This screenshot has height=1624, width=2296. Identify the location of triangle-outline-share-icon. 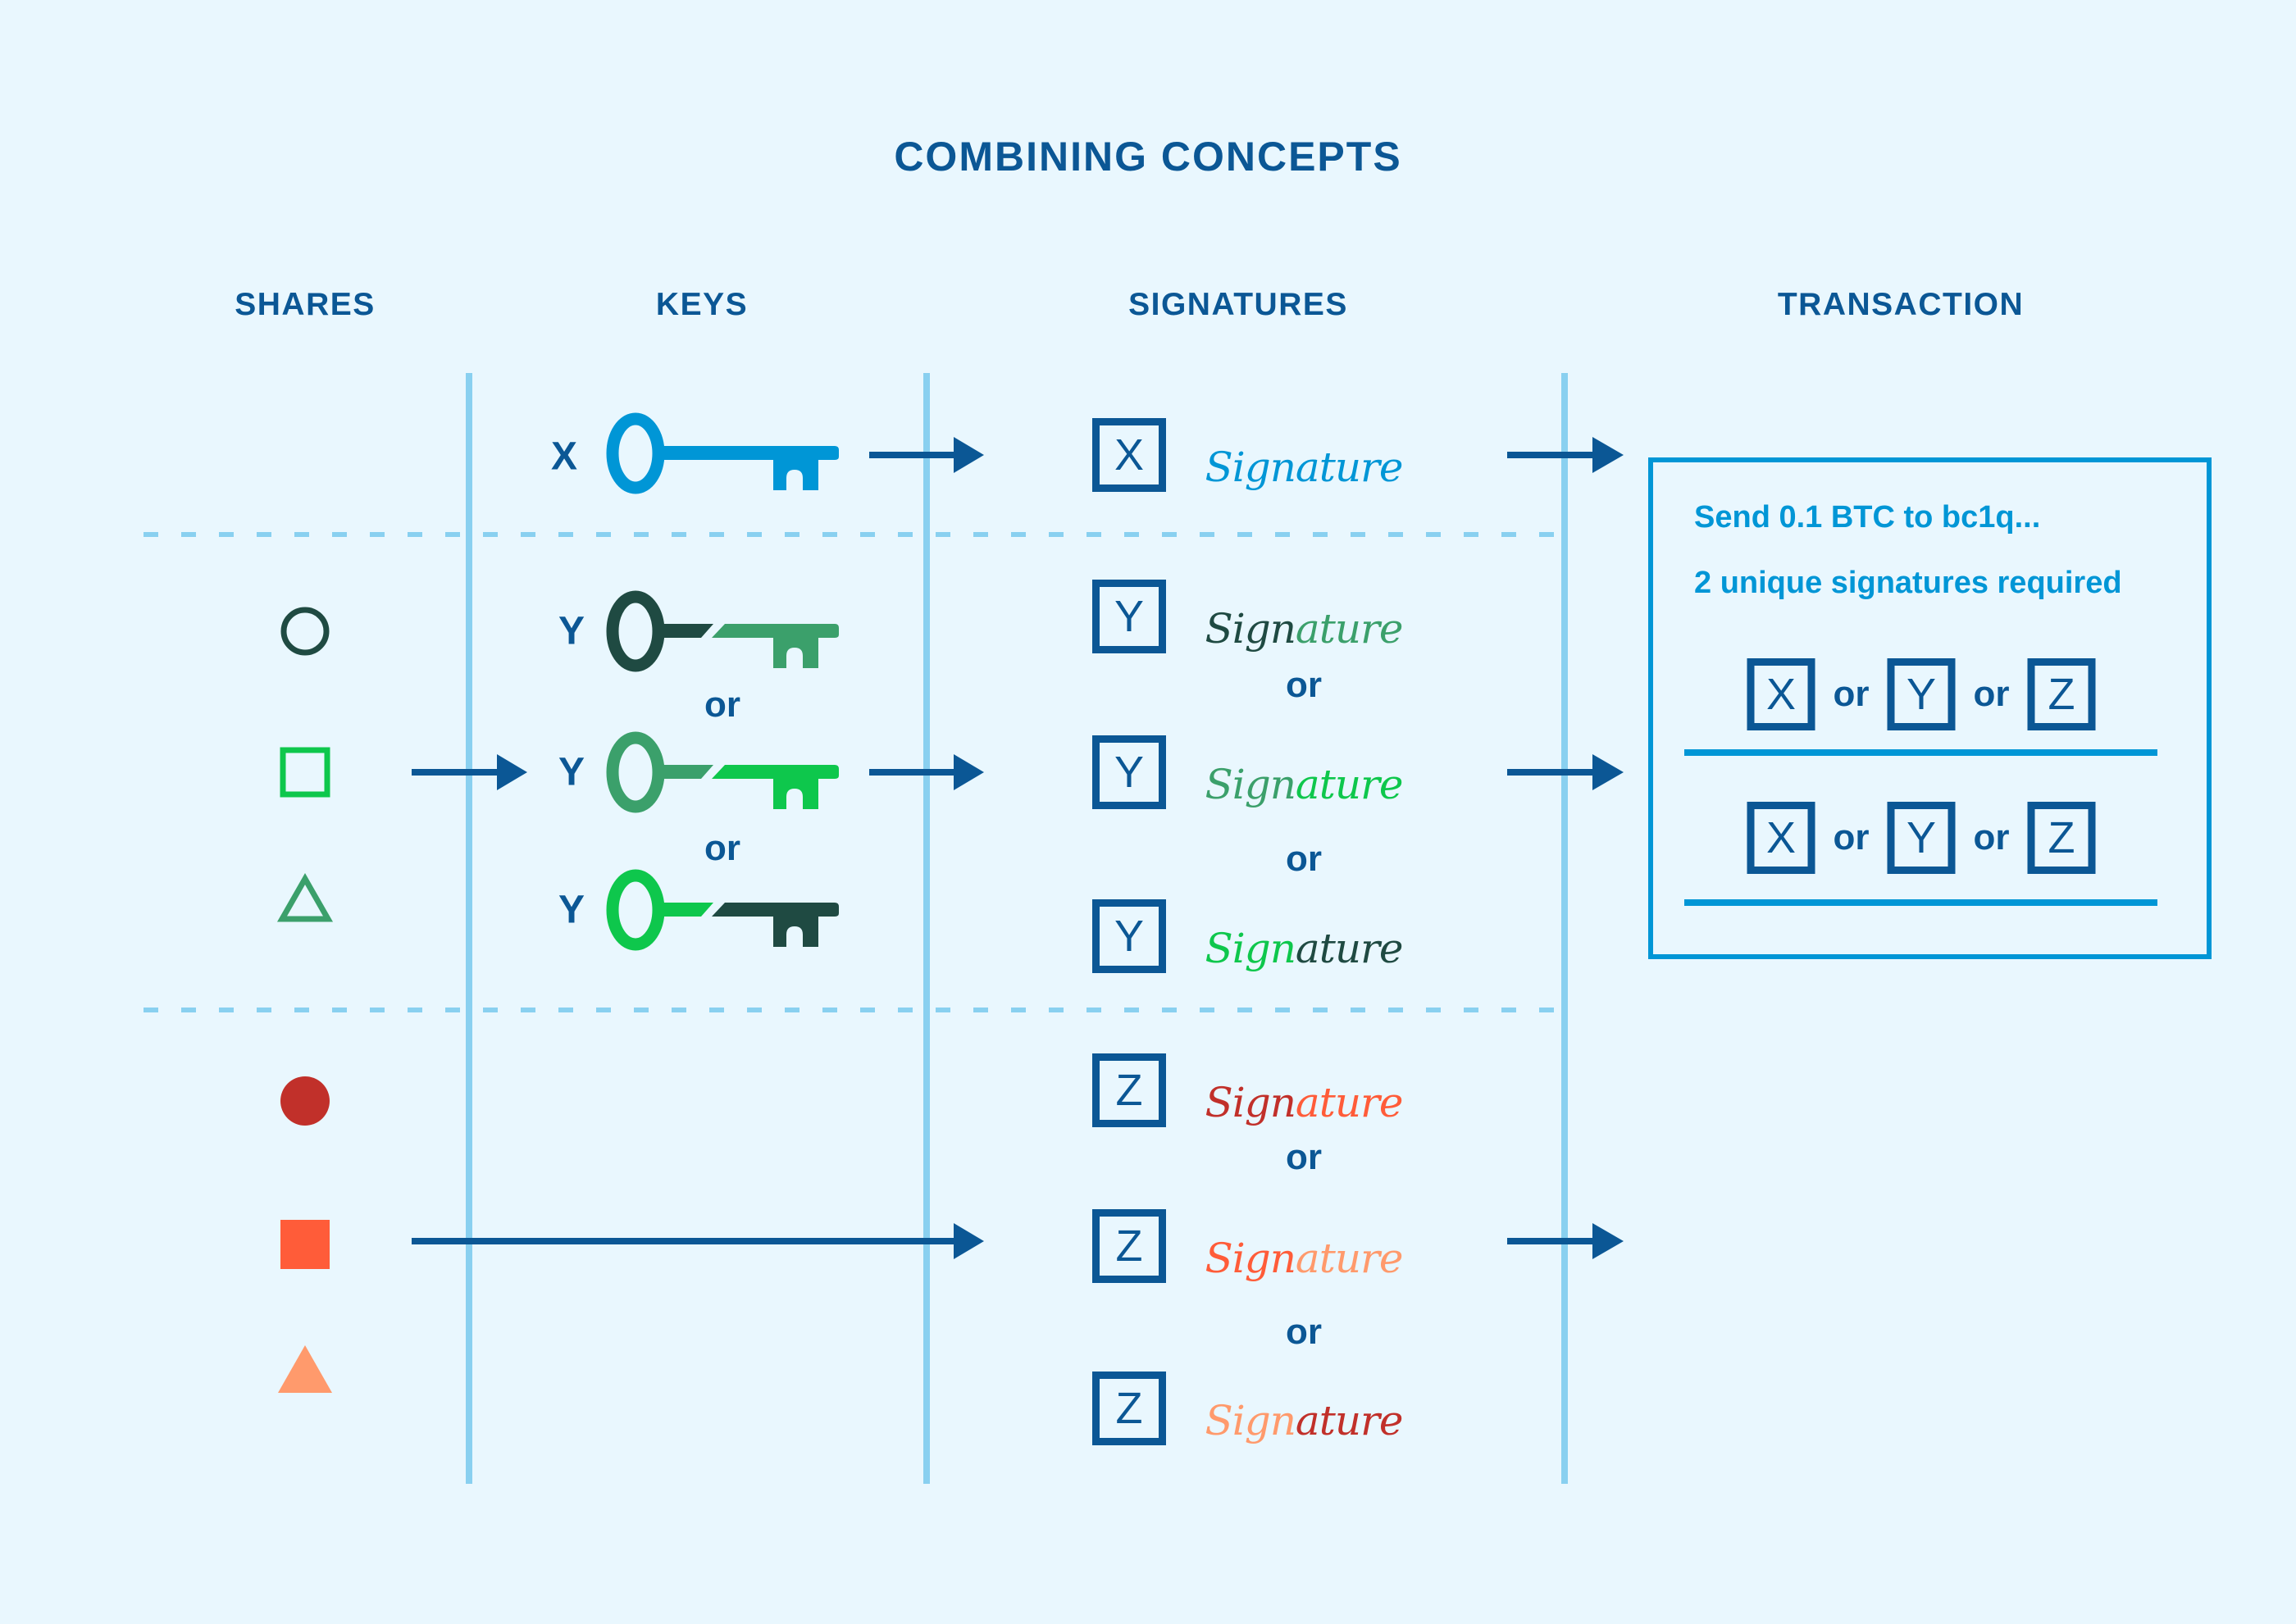
(305, 897).